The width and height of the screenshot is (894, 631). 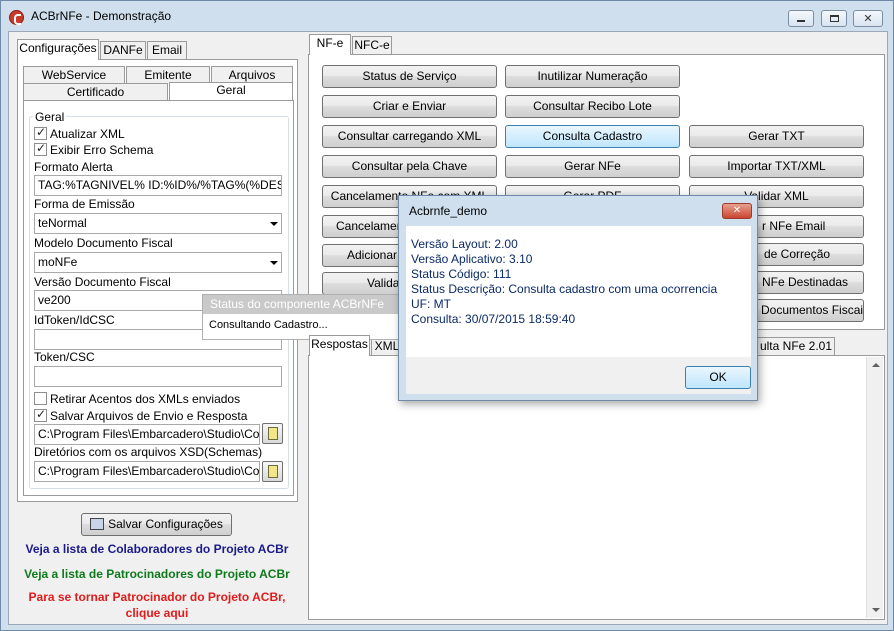 What do you see at coordinates (447, 16) in the screenshot?
I see `title-bar: ACBrNFe - Demonstração ✕` at bounding box center [447, 16].